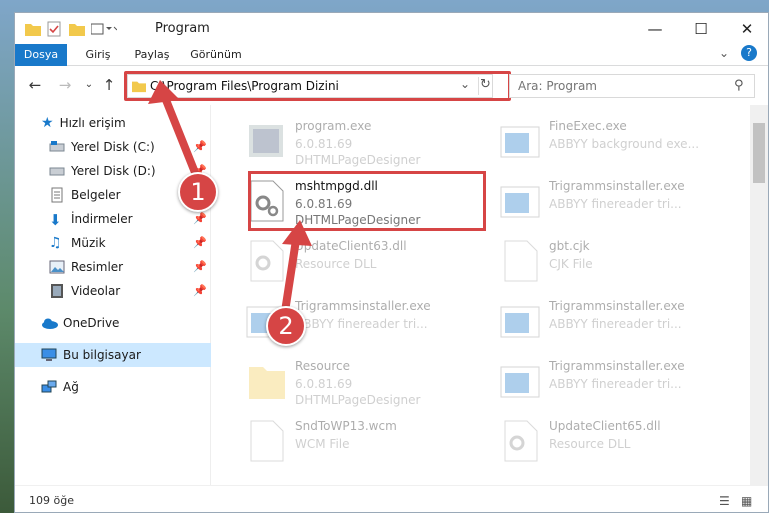 The height and width of the screenshot is (513, 769). I want to click on callout-badge-two: 2, so click(286, 326).